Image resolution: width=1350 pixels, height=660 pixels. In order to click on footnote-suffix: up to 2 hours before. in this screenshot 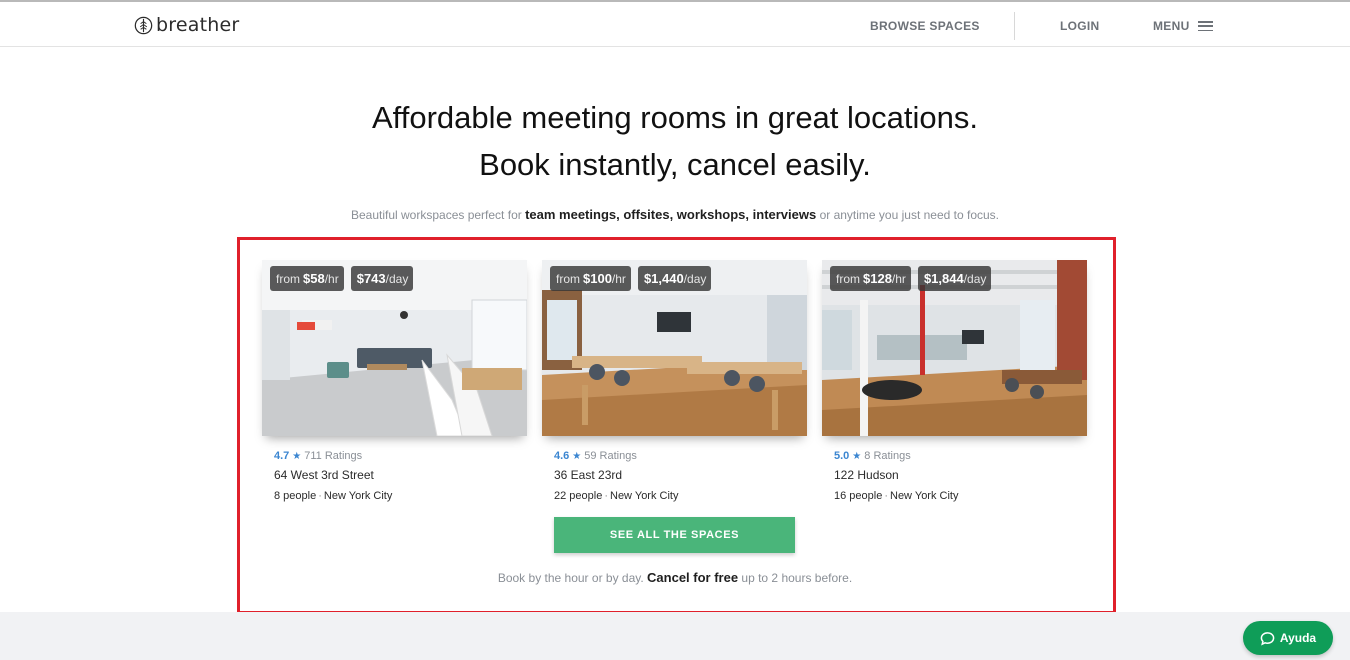, I will do `click(795, 578)`.